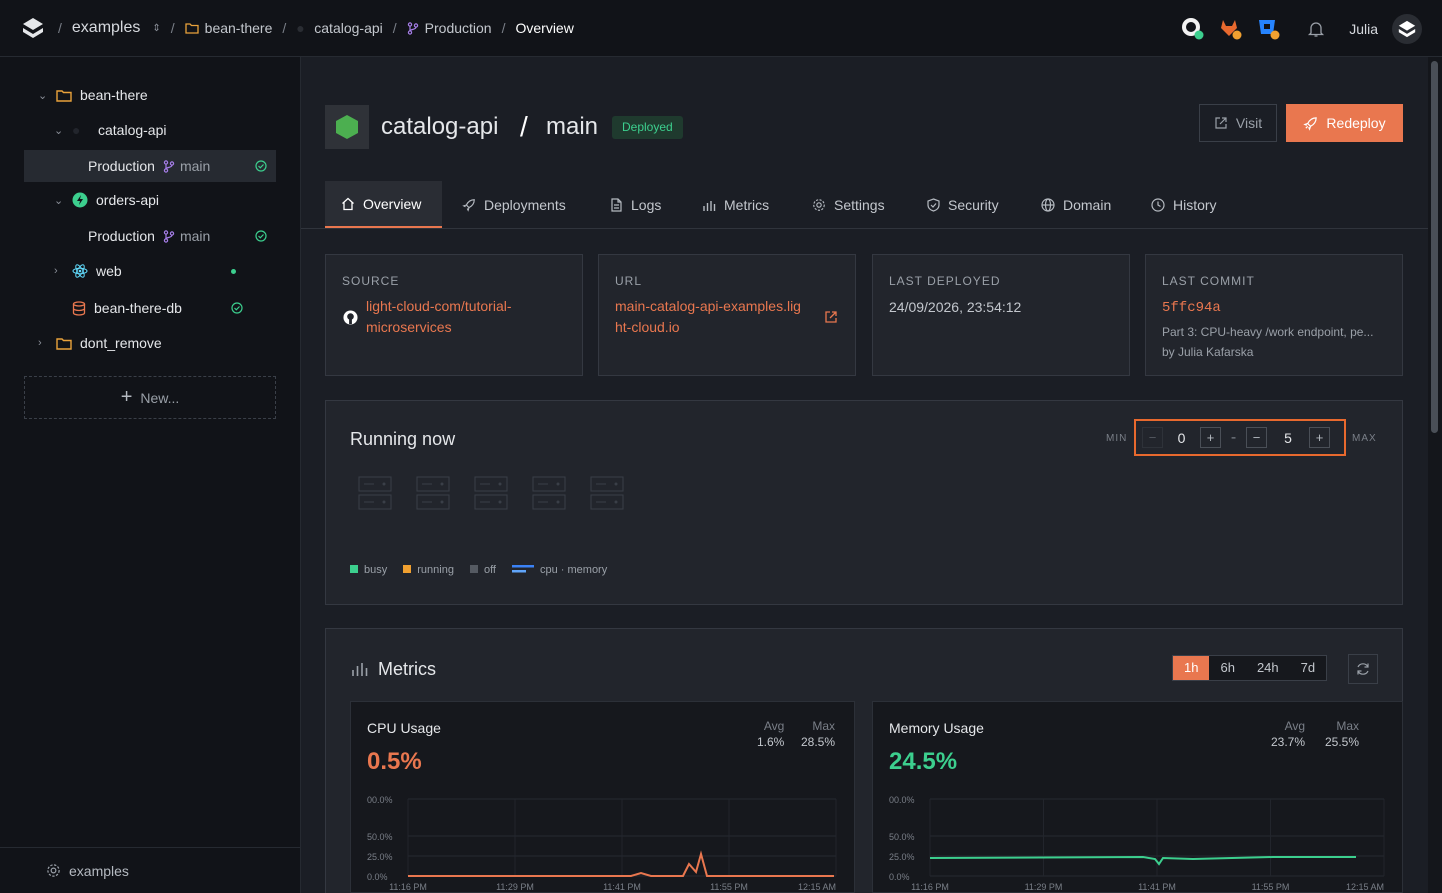 The image size is (1442, 893). Describe the element at coordinates (1142, 860) in the screenshot. I see `memory-usage-line` at that location.